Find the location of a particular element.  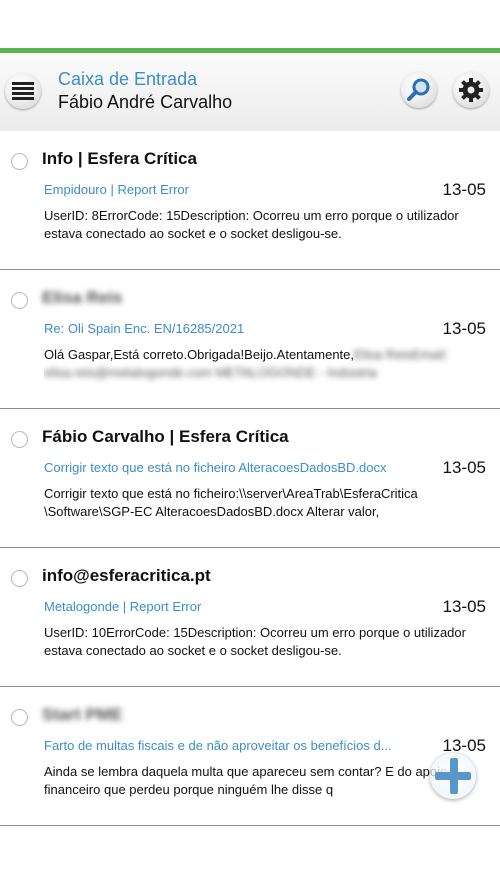

app-header: Caixa de Entrada Fábio André Carvalho is located at coordinates (250, 92).